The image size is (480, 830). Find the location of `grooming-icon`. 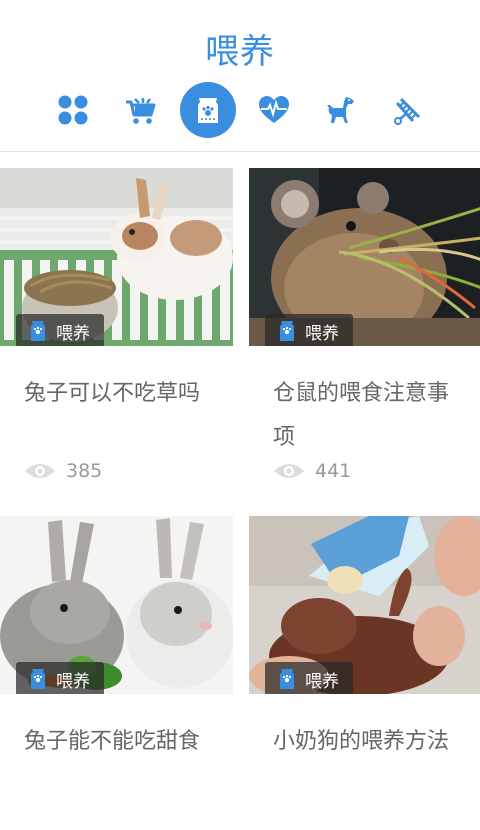

grooming-icon is located at coordinates (407, 111).